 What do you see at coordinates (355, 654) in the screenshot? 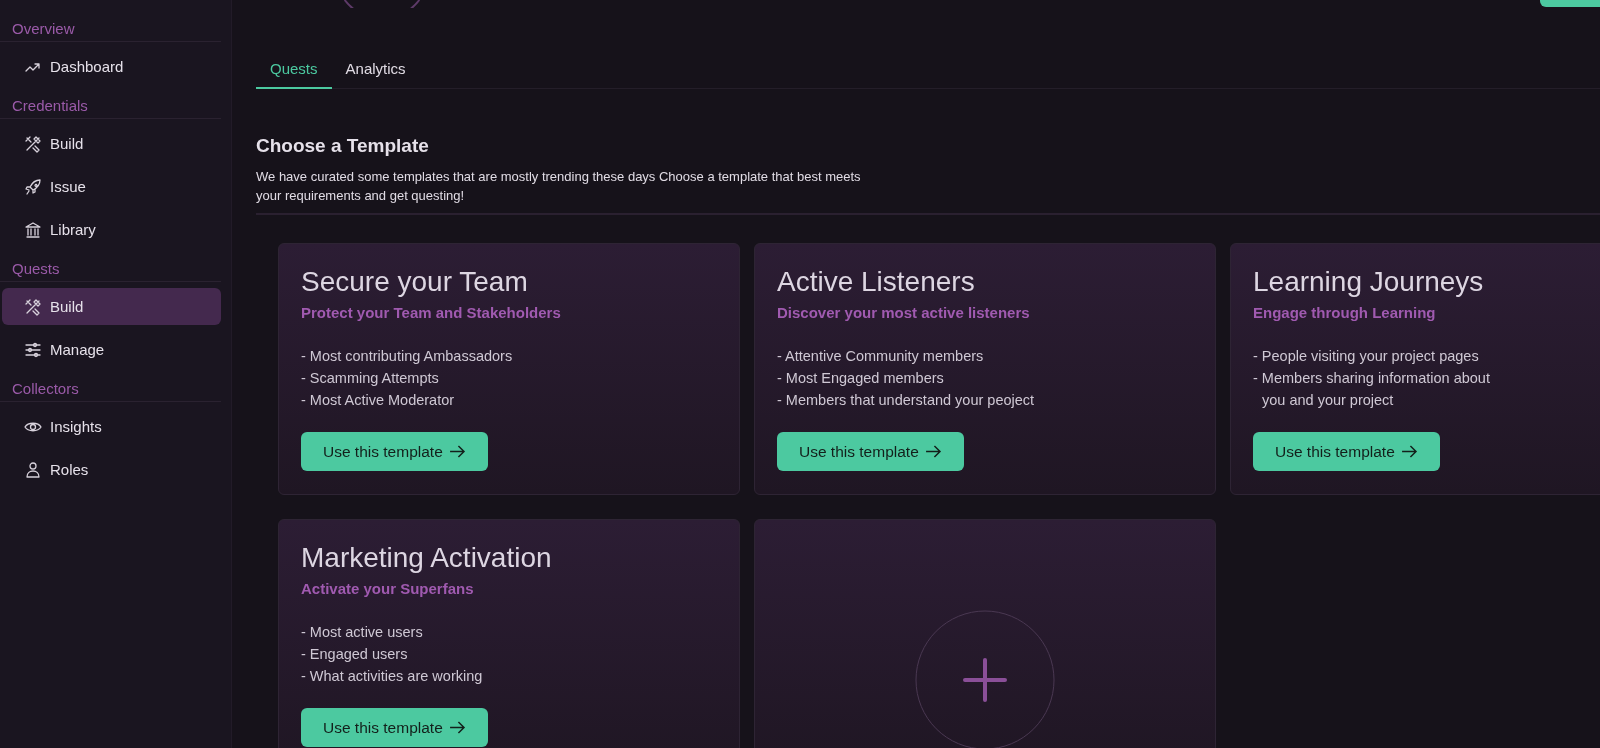
I see `card-point: - Engaged users` at bounding box center [355, 654].